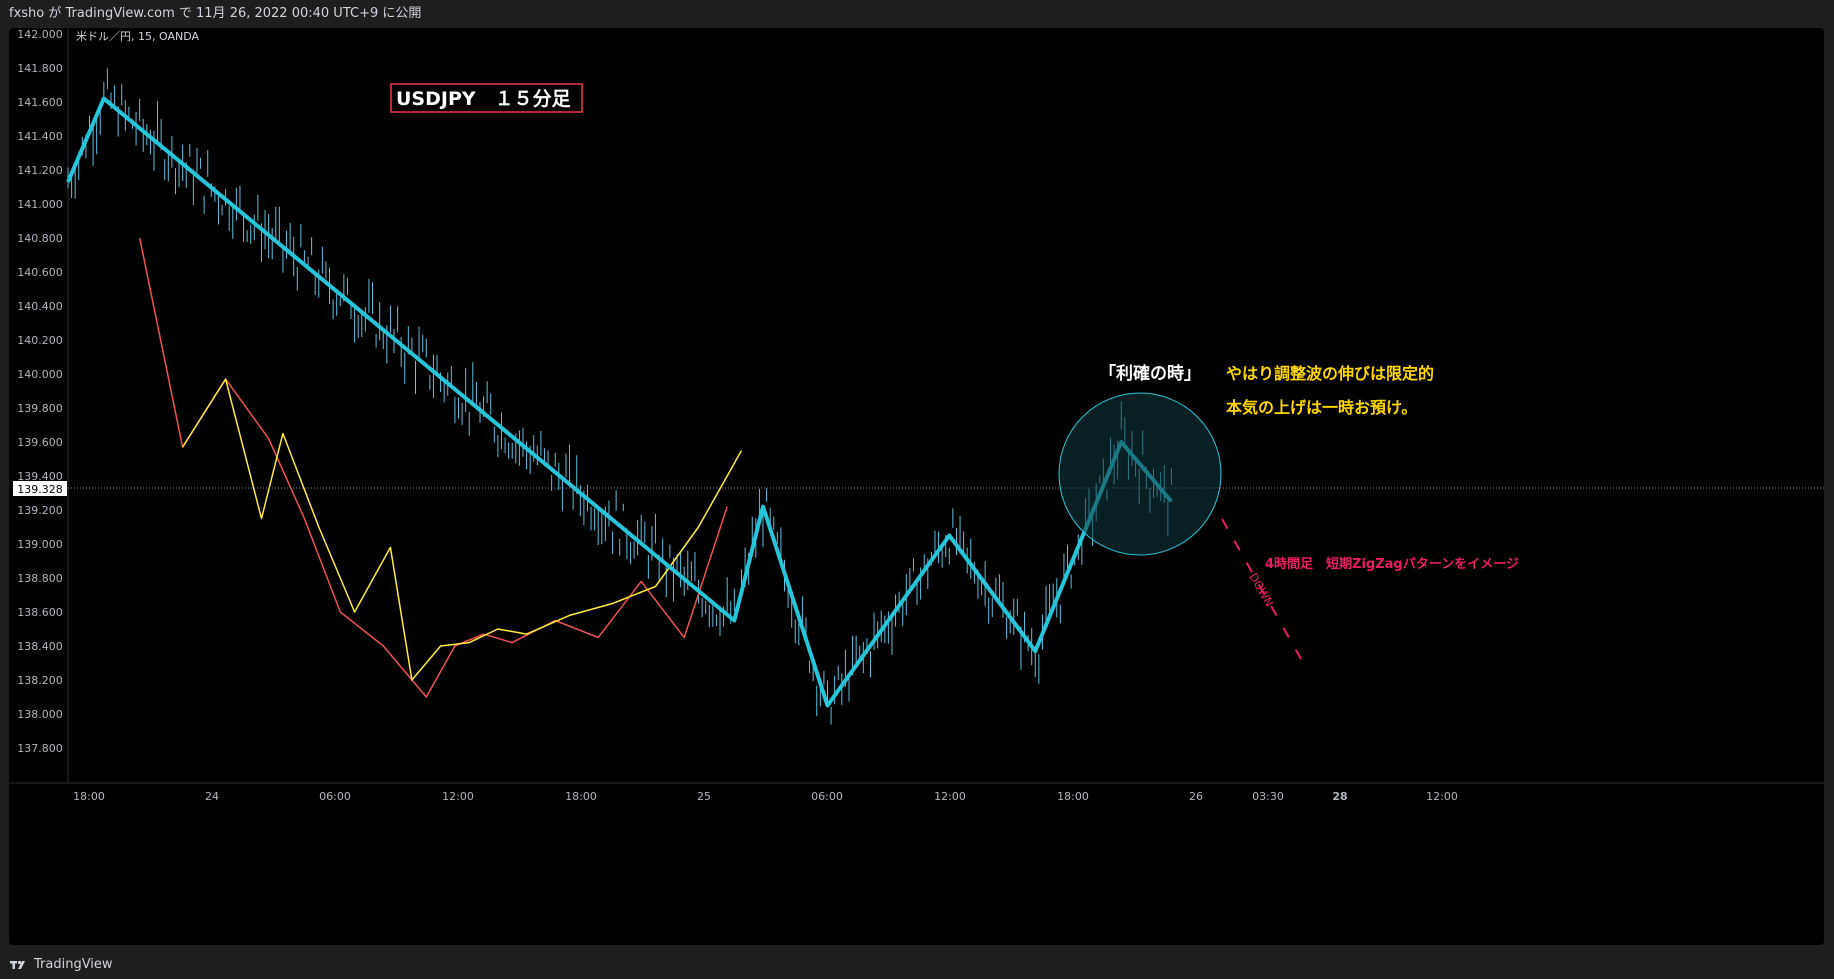 This screenshot has width=1834, height=979. Describe the element at coordinates (40, 204) in the screenshot. I see `price-tick-label: 141.000` at that location.